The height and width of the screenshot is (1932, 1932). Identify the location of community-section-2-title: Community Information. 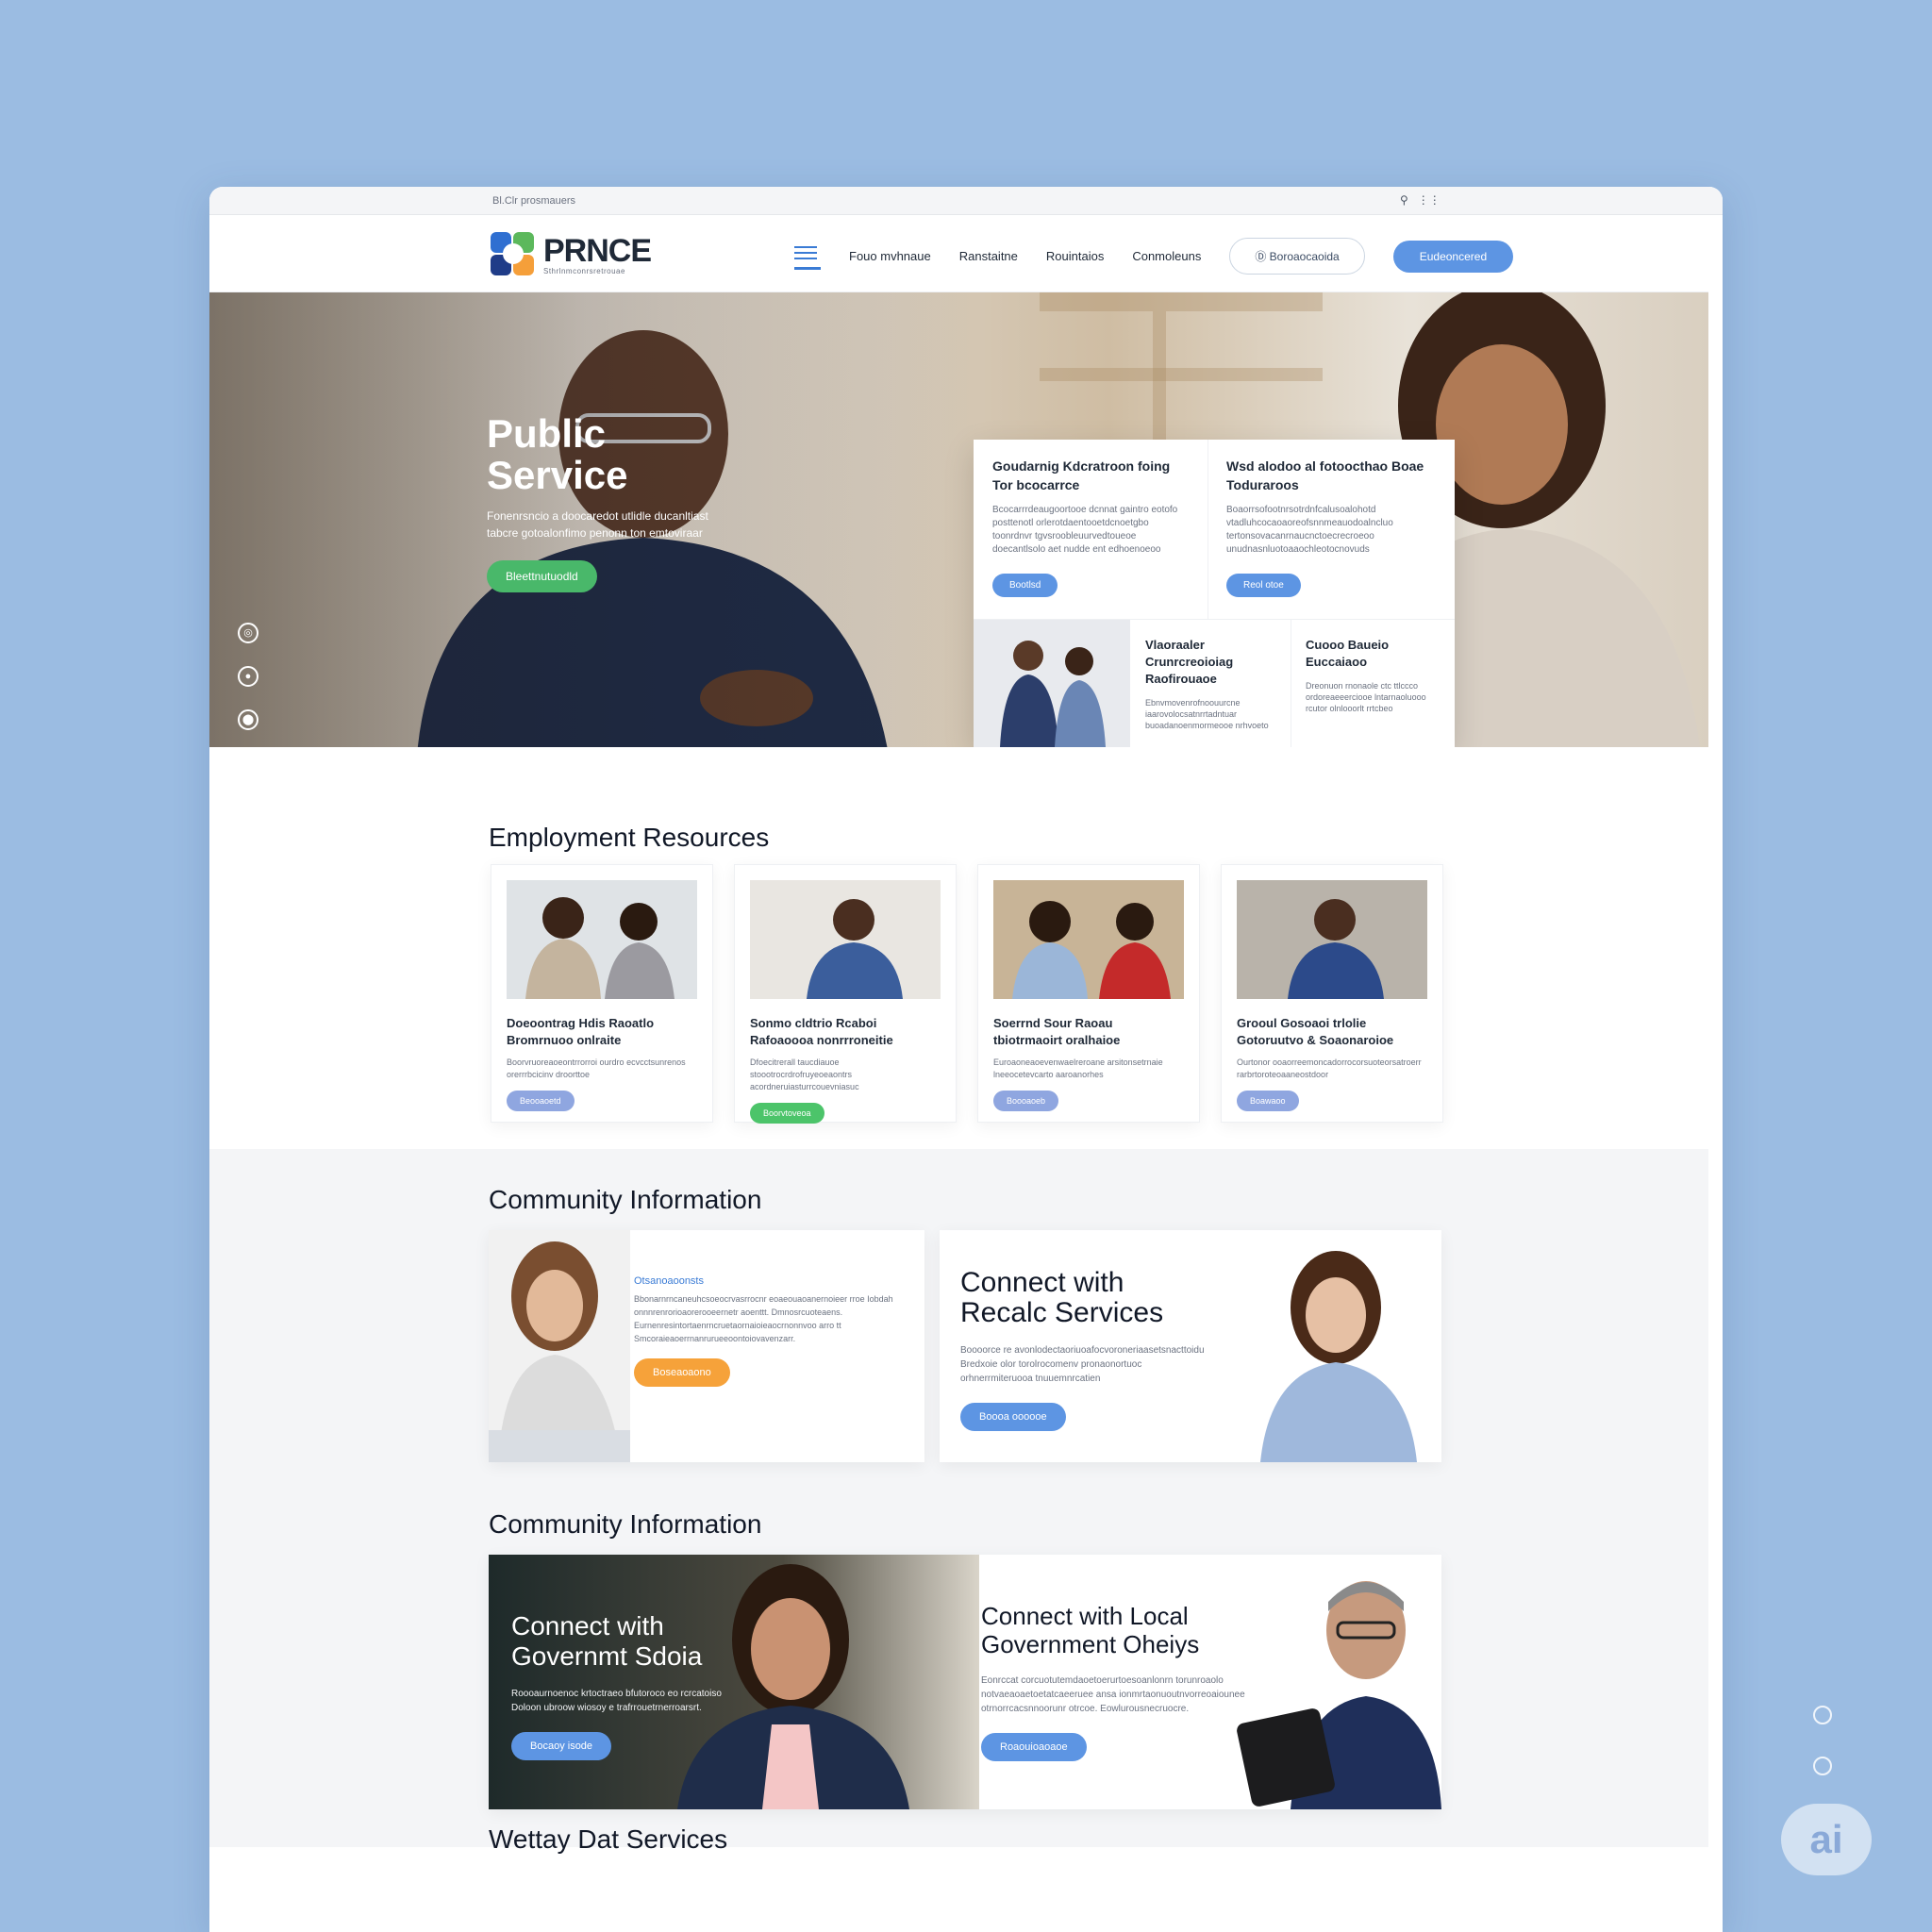
(626, 1524).